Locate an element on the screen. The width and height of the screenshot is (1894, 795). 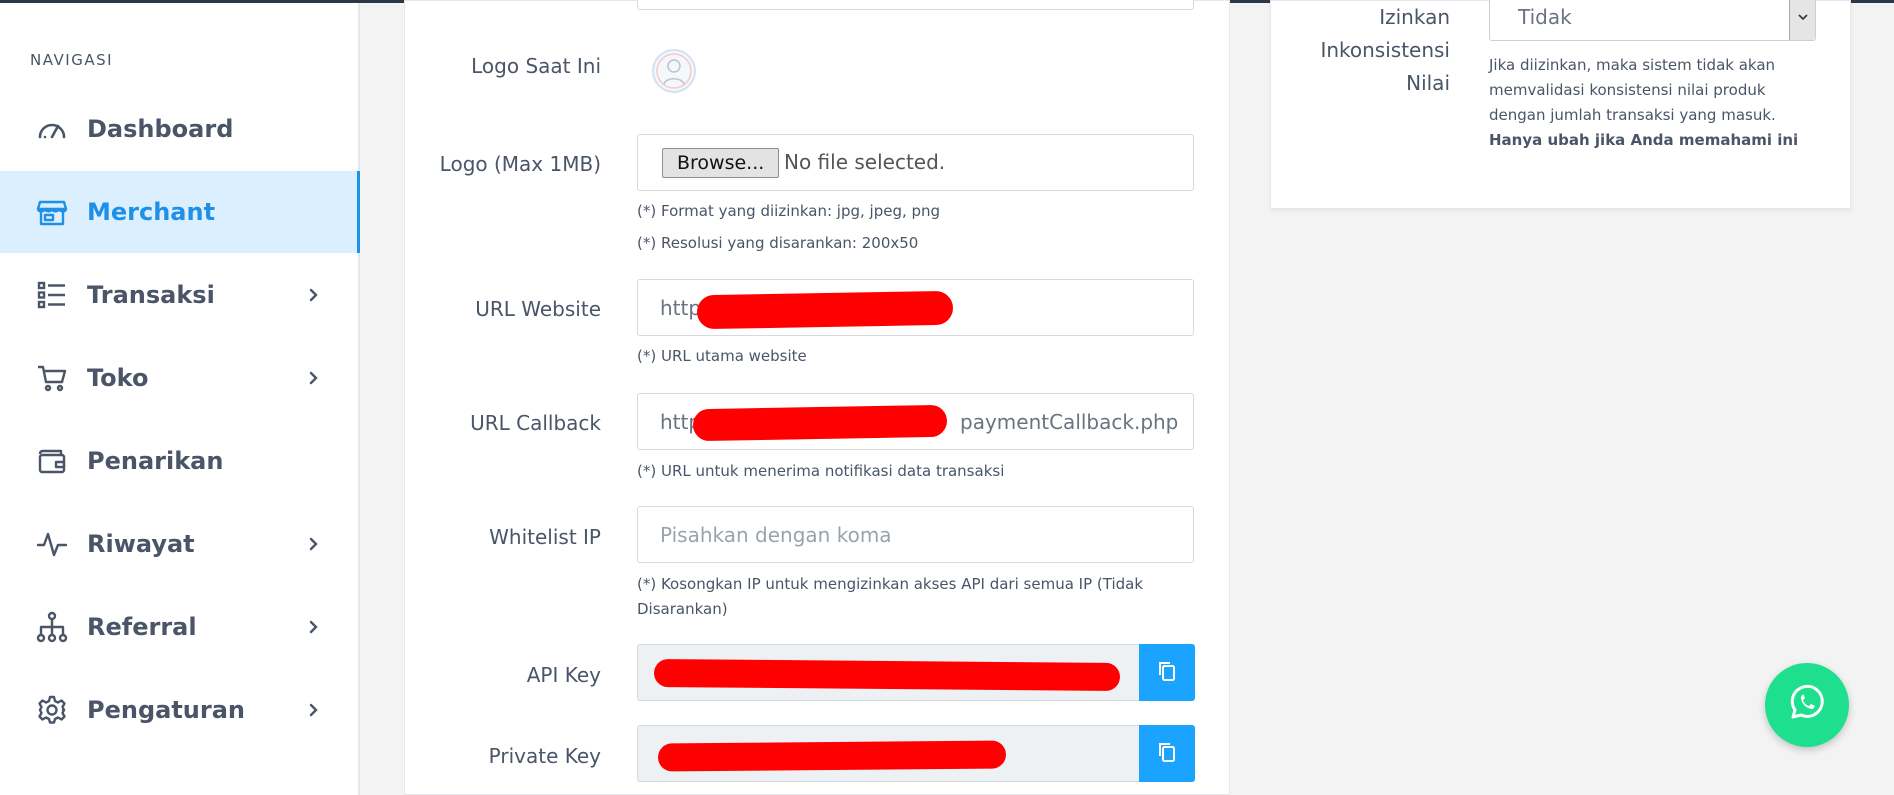
url-website-label: URL Website is located at coordinates (538, 309).